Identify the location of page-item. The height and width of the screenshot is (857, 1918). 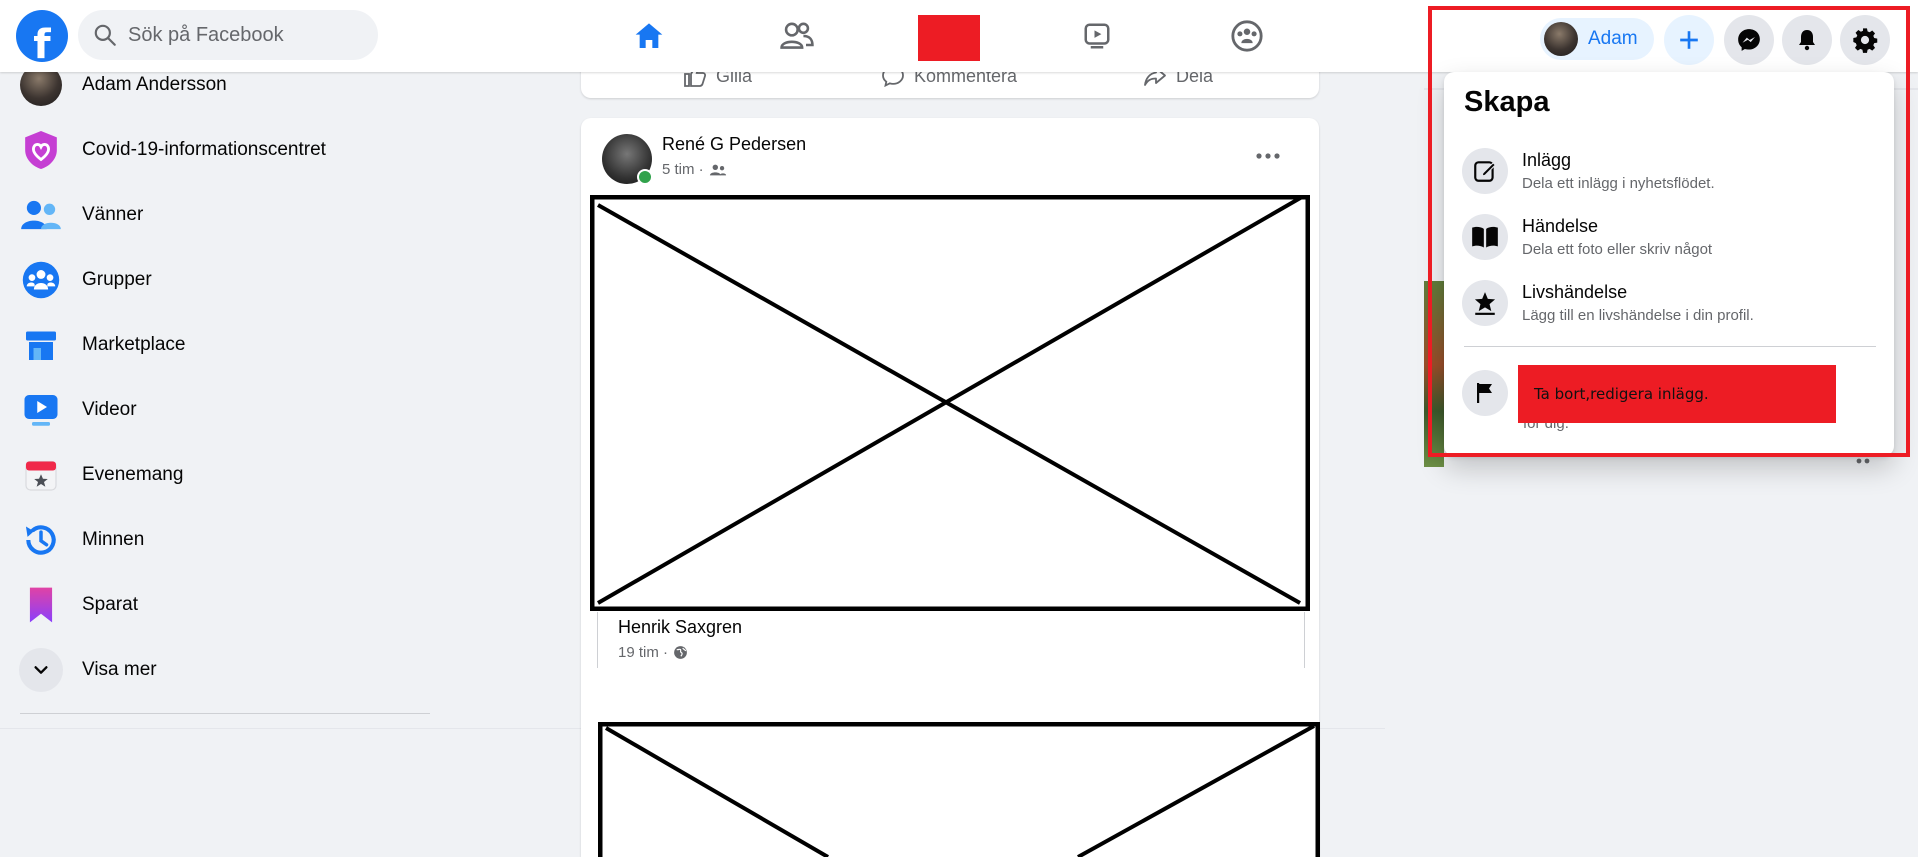
(1485, 393).